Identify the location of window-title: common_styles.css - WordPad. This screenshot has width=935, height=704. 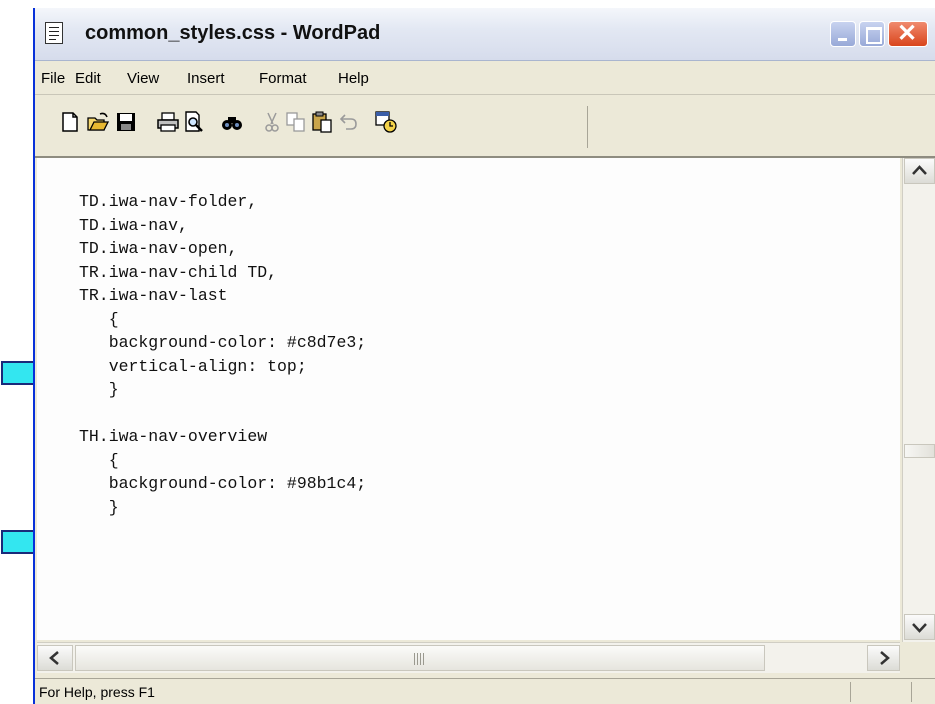
(233, 33).